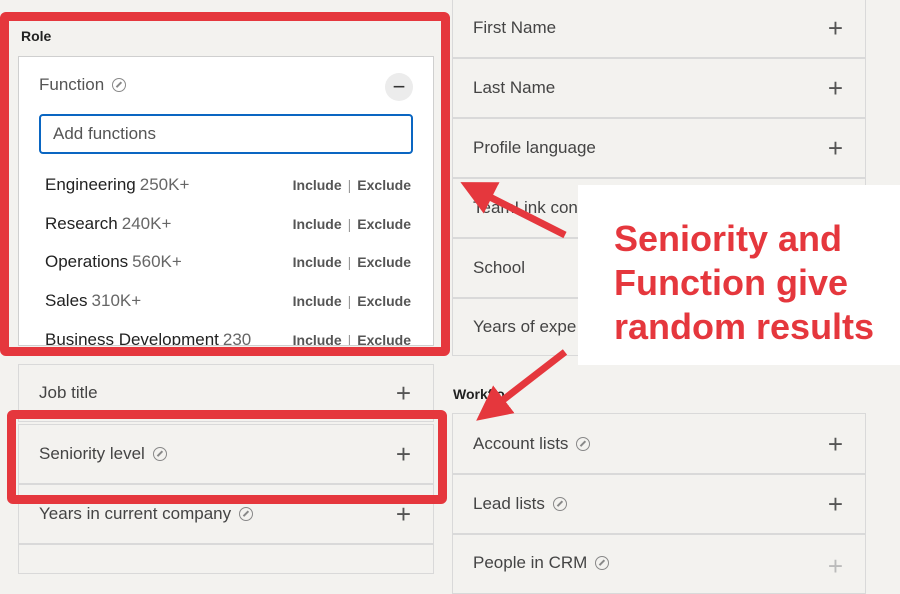  I want to click on arrow-to-seniority, so click(522, 385).